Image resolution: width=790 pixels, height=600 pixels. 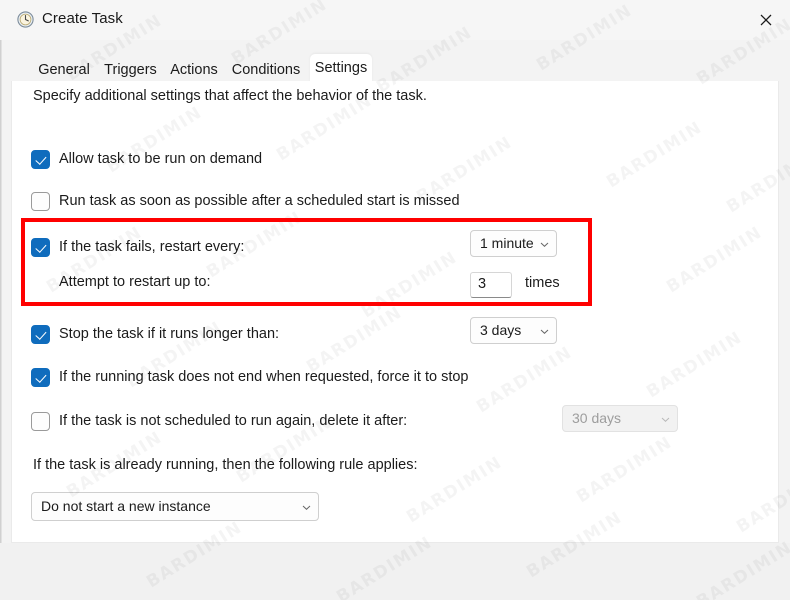 I want to click on checkbox-delete-if-not-rescheduled, so click(x=40, y=421).